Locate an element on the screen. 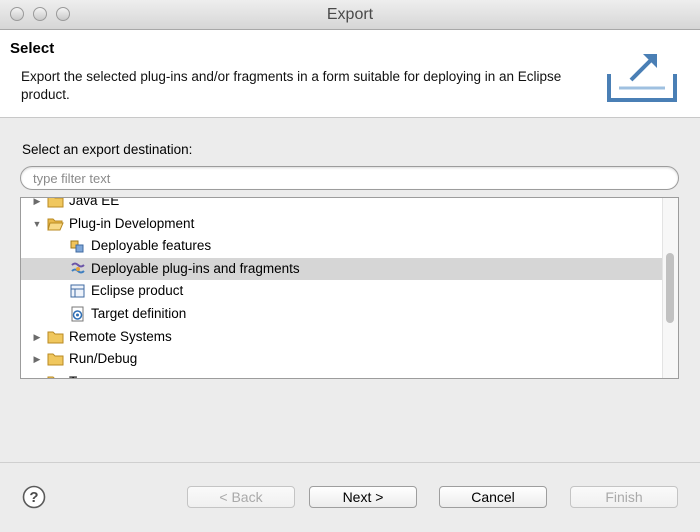 The height and width of the screenshot is (532, 700). page-title: Select is located at coordinates (32, 48).